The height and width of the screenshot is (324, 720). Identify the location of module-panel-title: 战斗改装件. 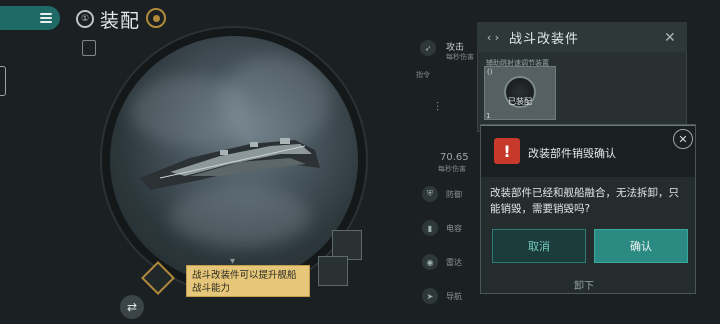
(544, 39).